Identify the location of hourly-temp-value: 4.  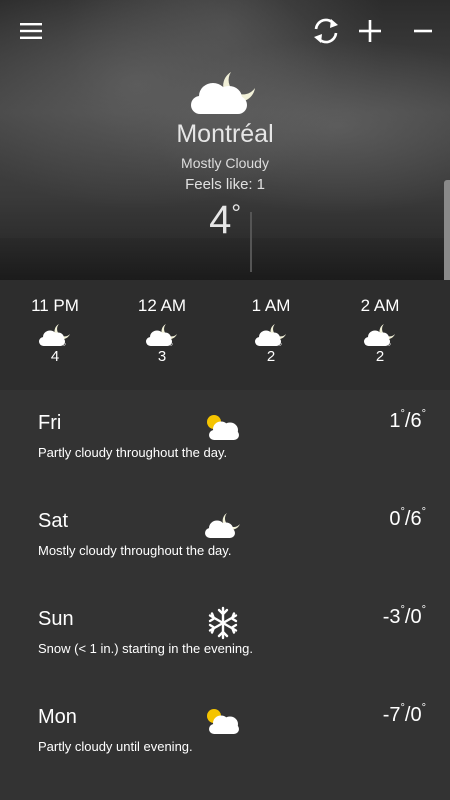
(55, 356).